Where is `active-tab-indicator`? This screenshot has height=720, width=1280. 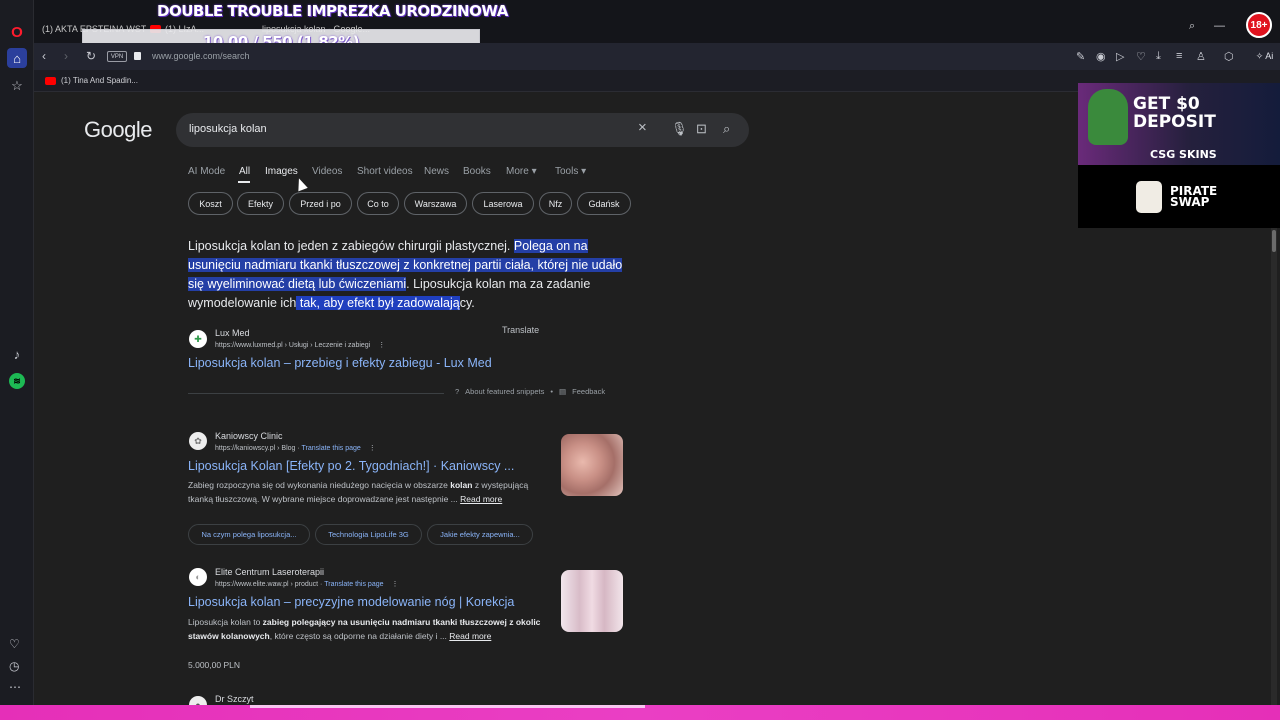
active-tab-indicator is located at coordinates (244, 182).